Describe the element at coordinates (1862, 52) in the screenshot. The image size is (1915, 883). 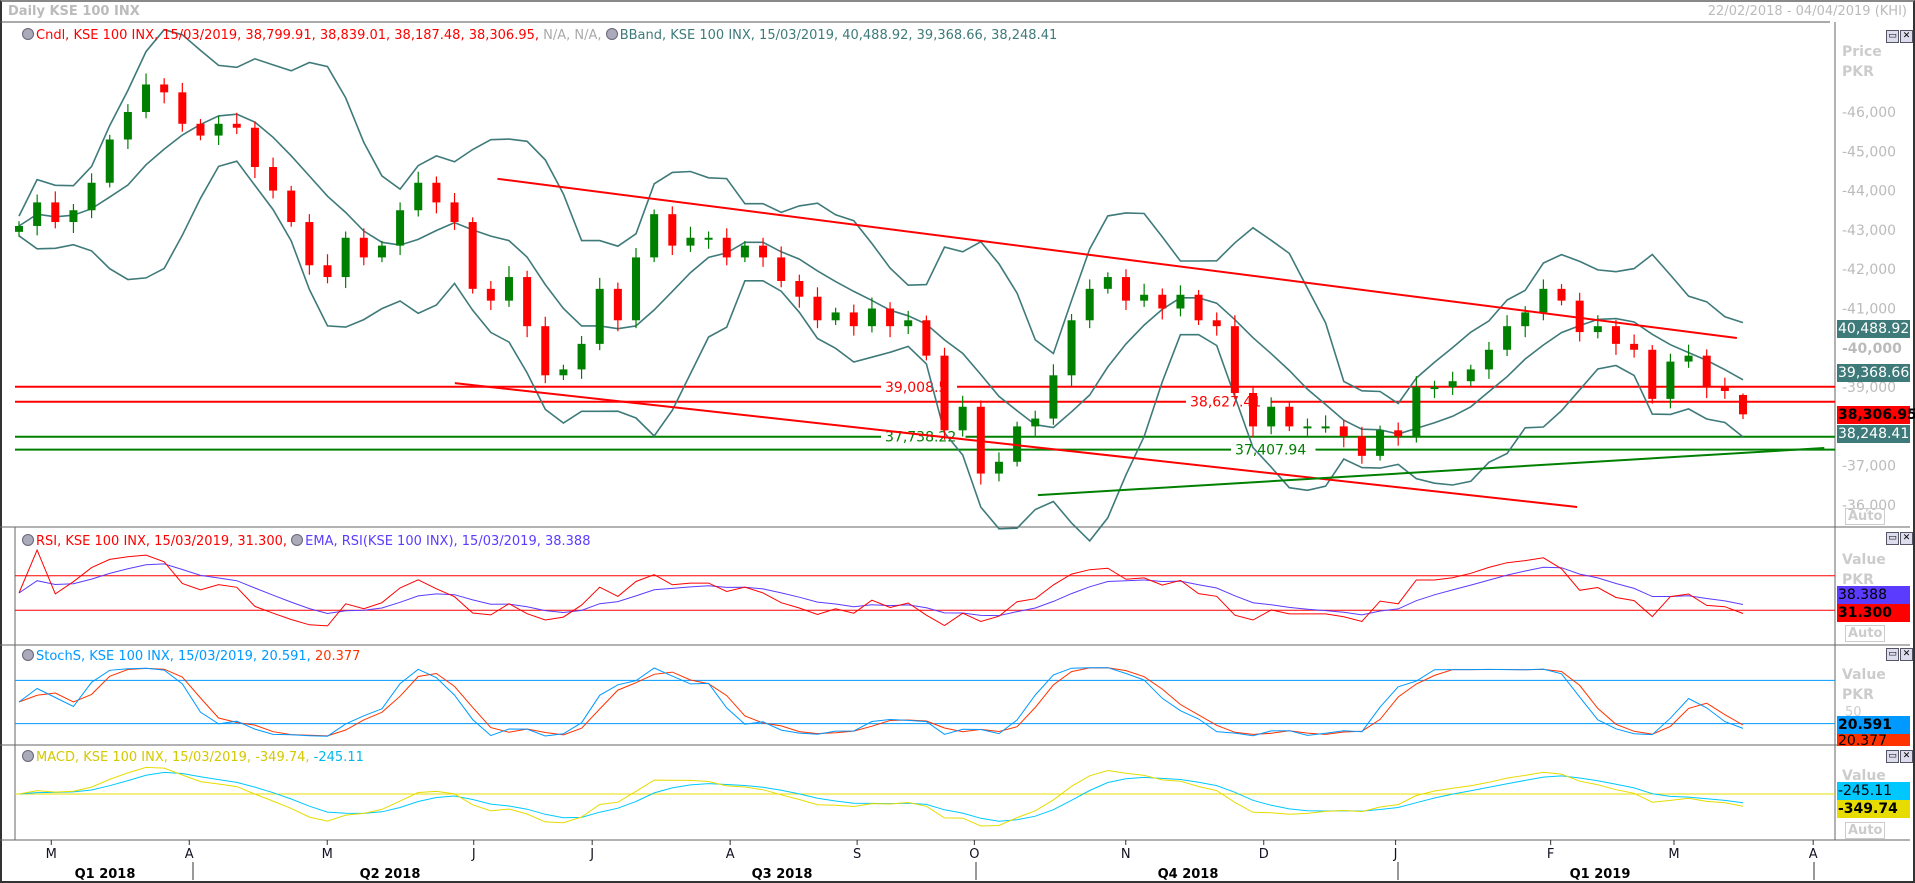
I see `price-unit: Price` at that location.